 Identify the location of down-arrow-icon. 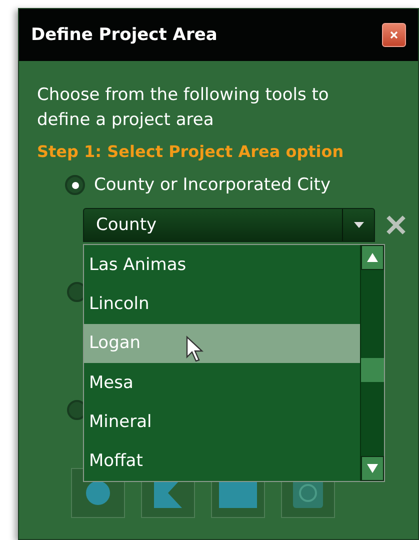
(372, 468).